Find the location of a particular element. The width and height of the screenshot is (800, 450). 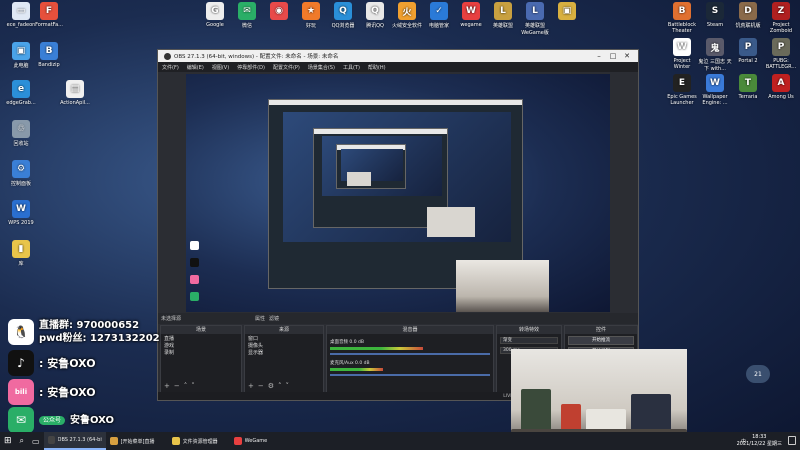

properties-button: 属性 is located at coordinates (260, 318).